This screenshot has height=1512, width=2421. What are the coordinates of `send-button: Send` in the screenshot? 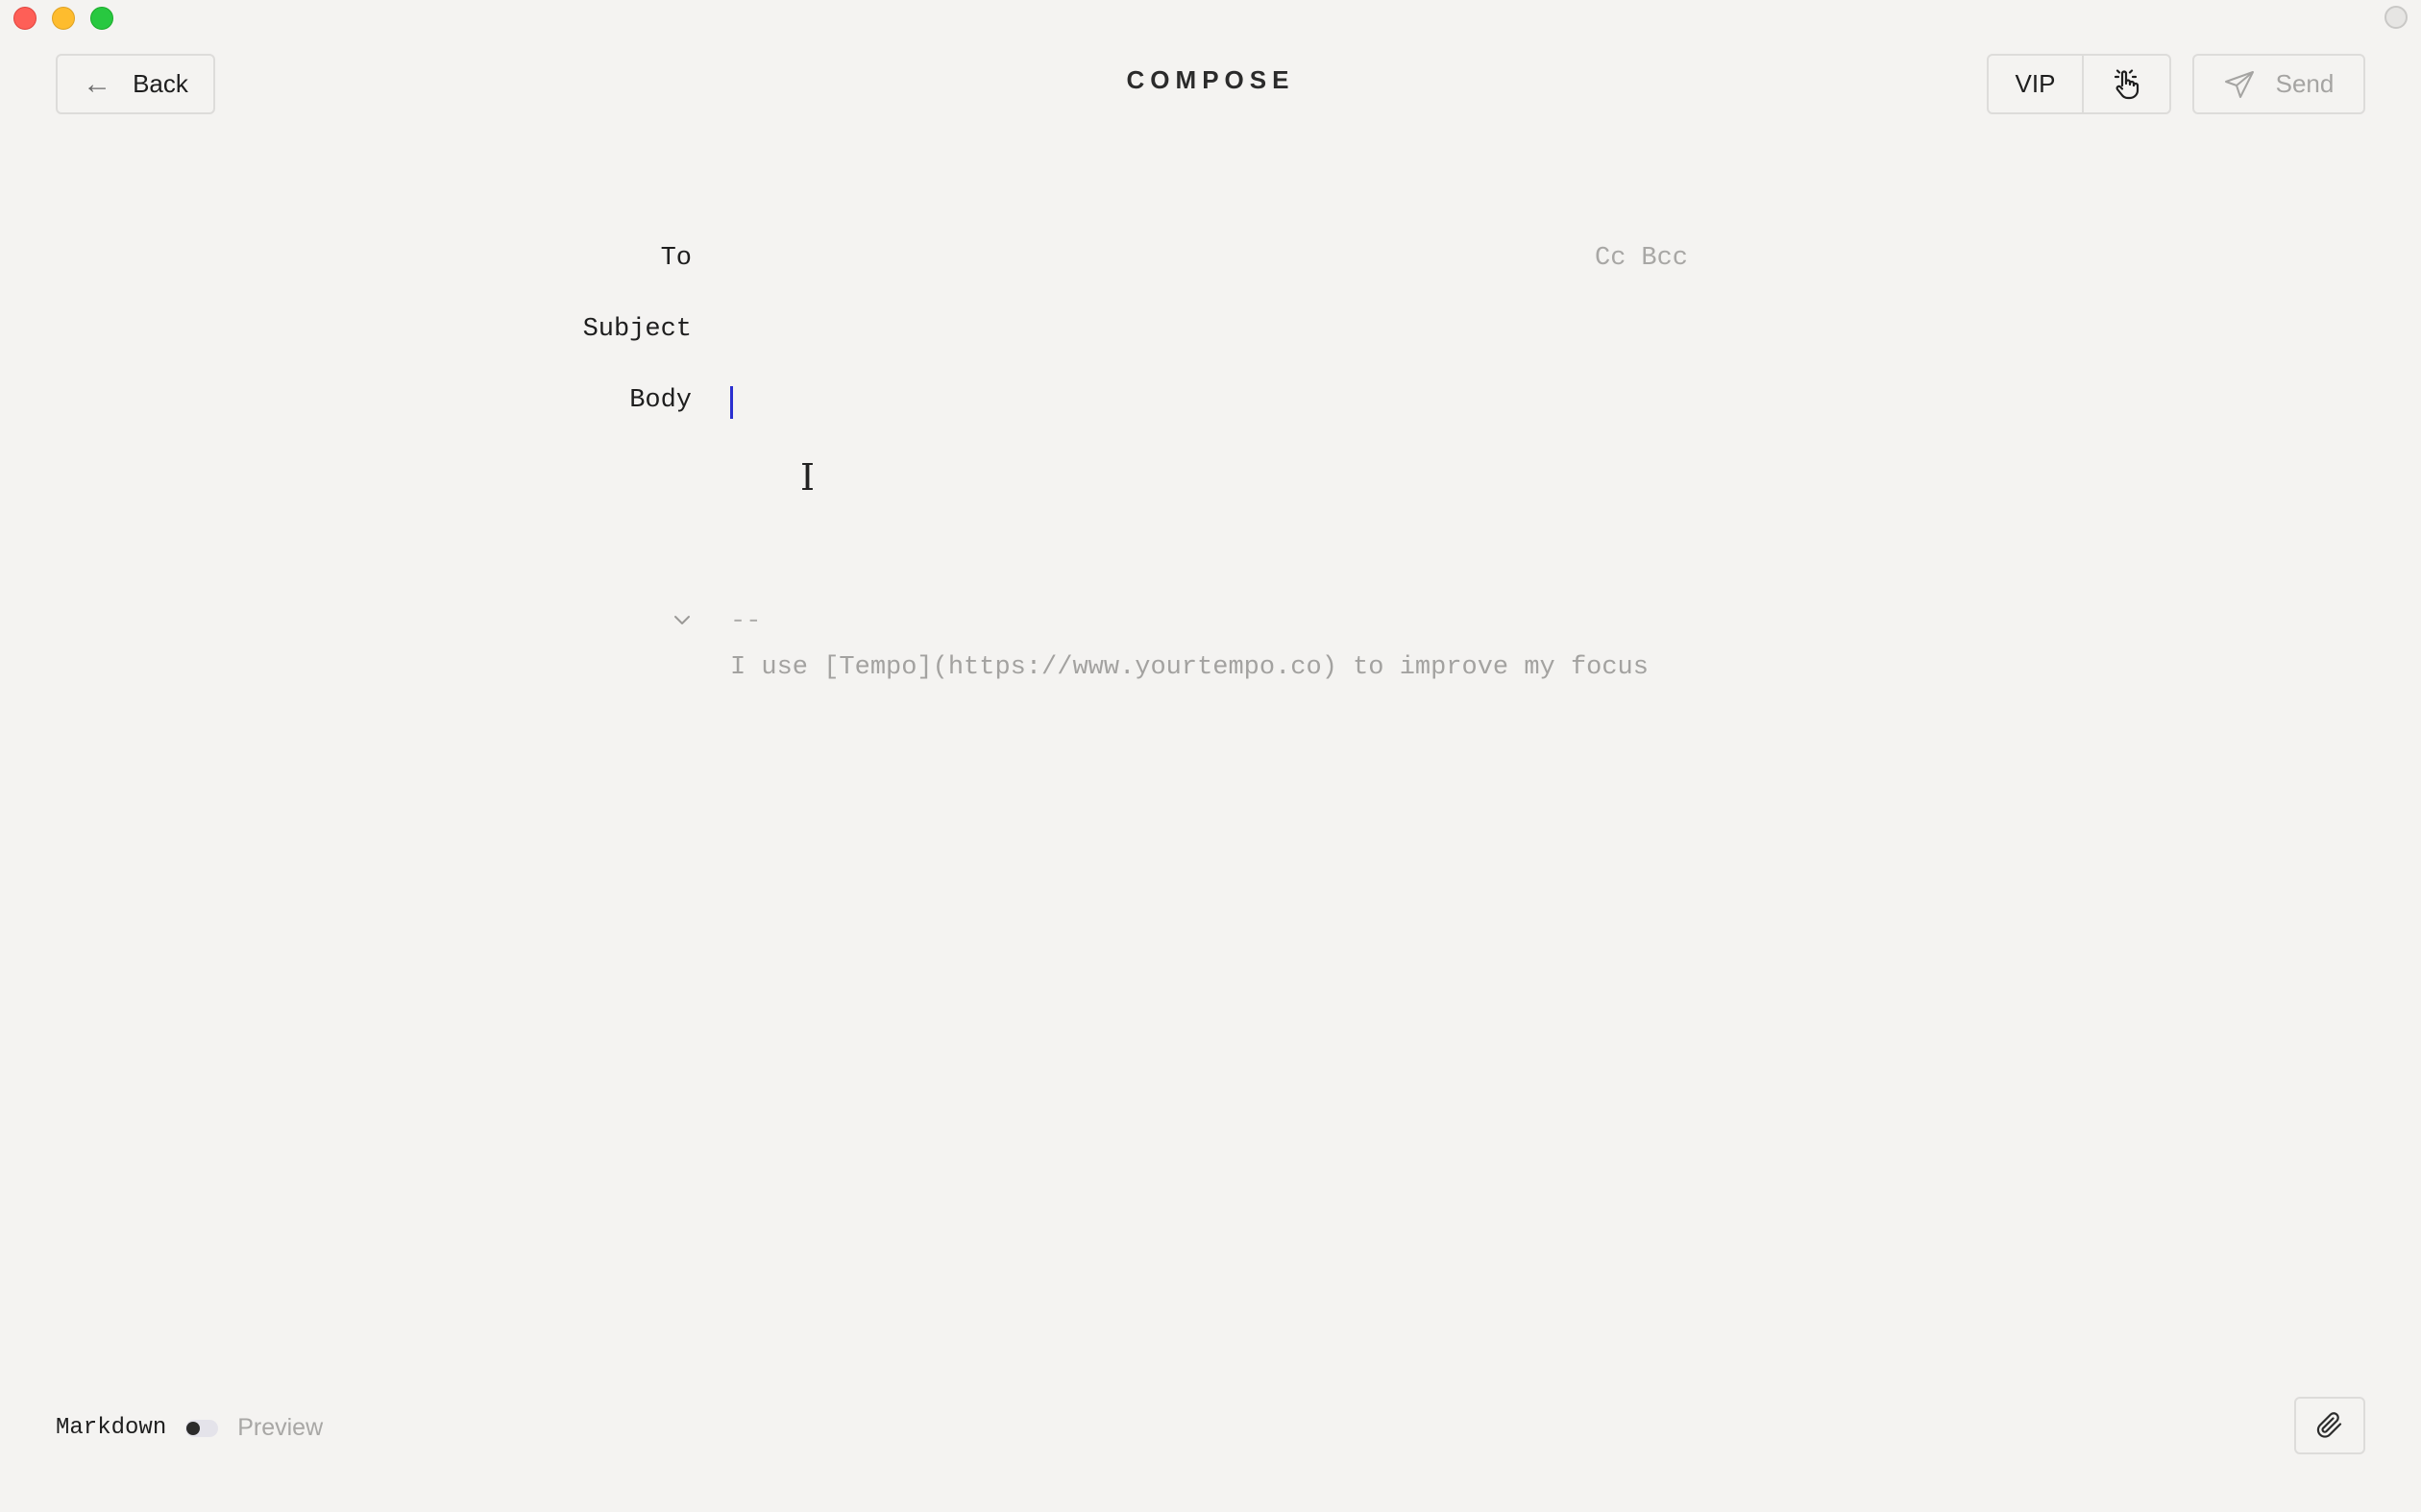 It's located at (2278, 84).